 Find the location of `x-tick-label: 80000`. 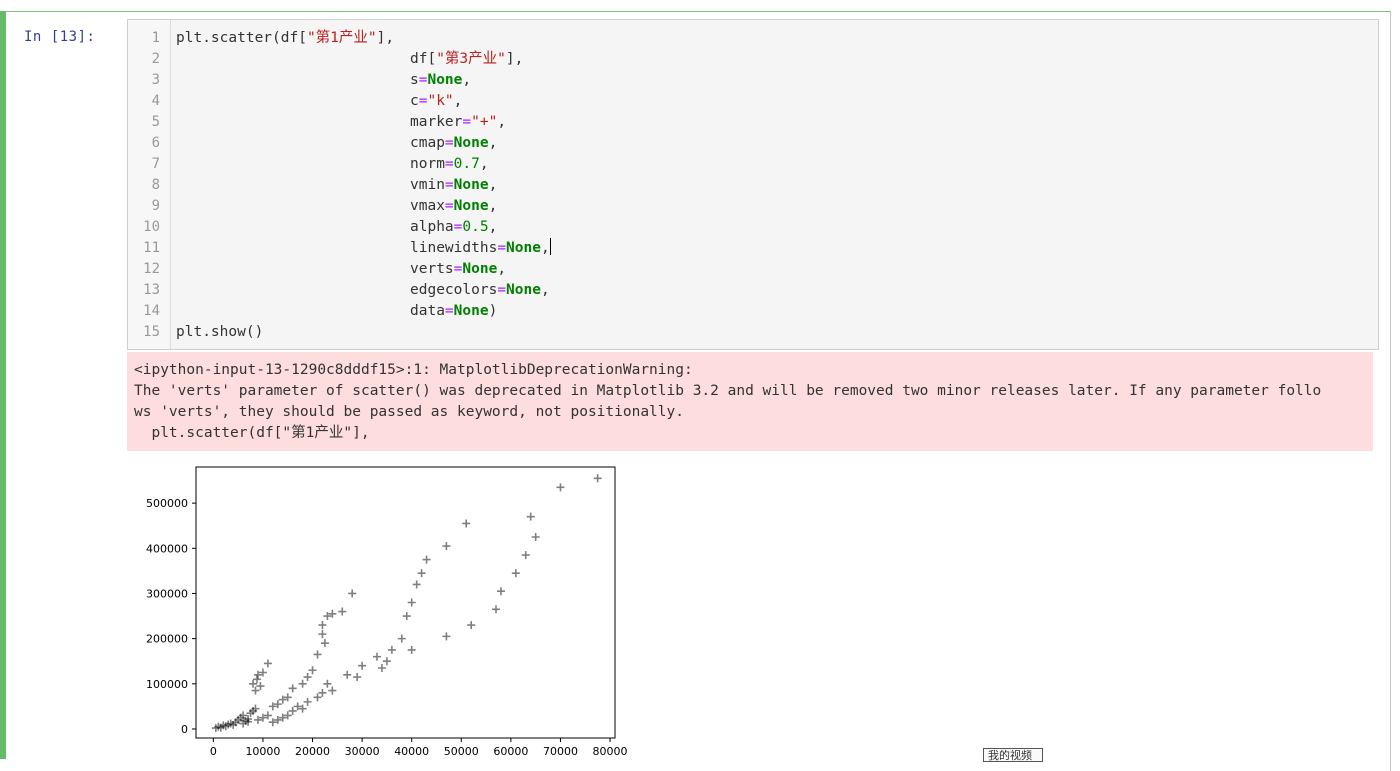

x-tick-label: 80000 is located at coordinates (610, 751).